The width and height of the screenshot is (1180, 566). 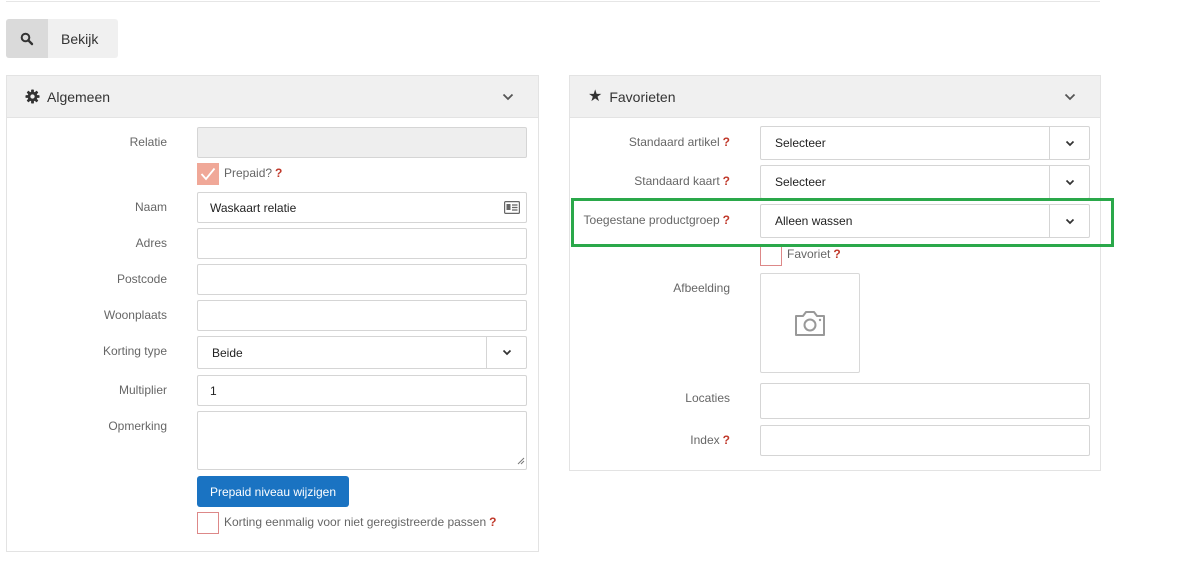 I want to click on name-label: Naam, so click(x=150, y=207).